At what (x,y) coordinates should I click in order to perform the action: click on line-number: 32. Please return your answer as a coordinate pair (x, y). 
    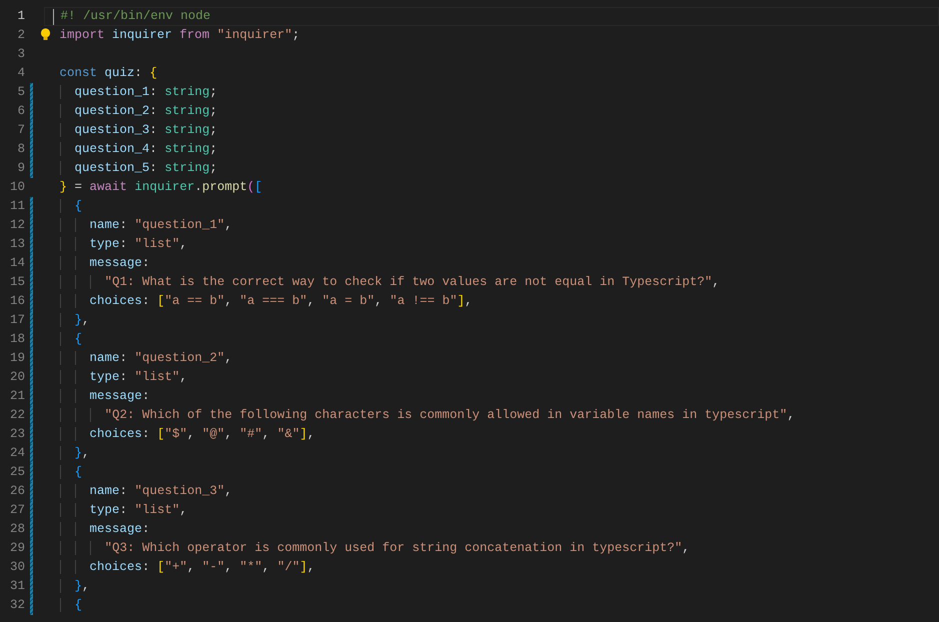
    Looking at the image, I should click on (17, 605).